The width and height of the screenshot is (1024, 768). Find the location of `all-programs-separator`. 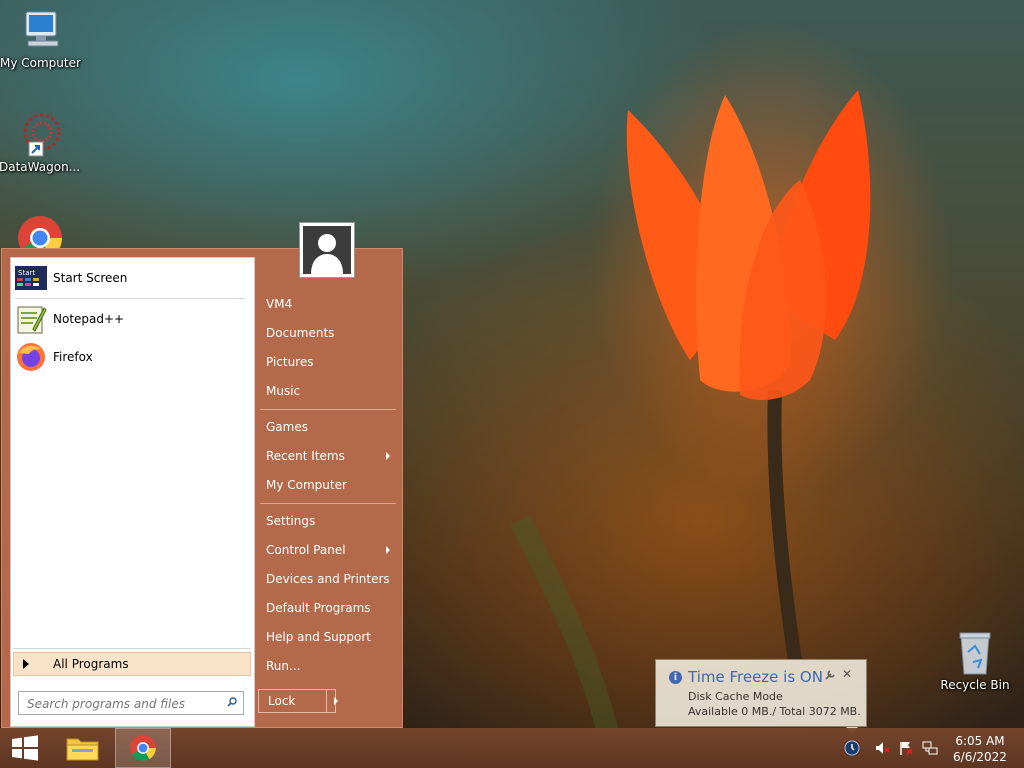

all-programs-separator is located at coordinates (132, 648).